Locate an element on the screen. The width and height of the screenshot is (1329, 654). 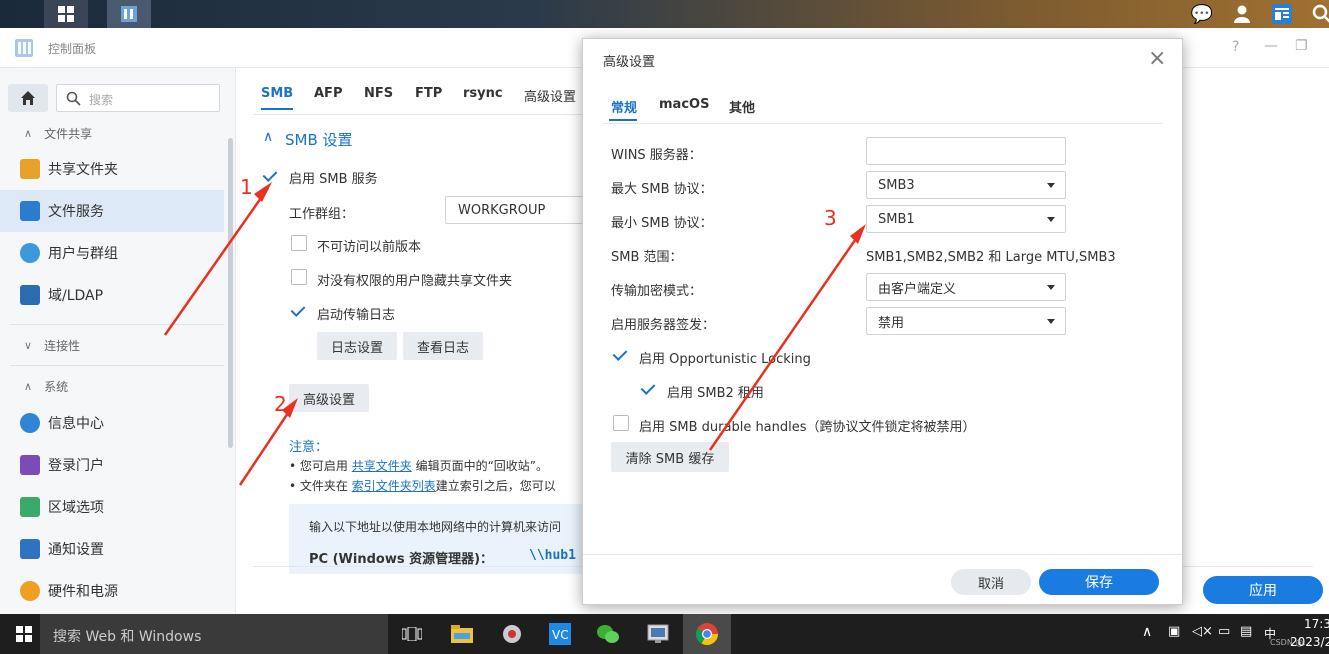
dialog-tab-other: 其他 is located at coordinates (742, 106).